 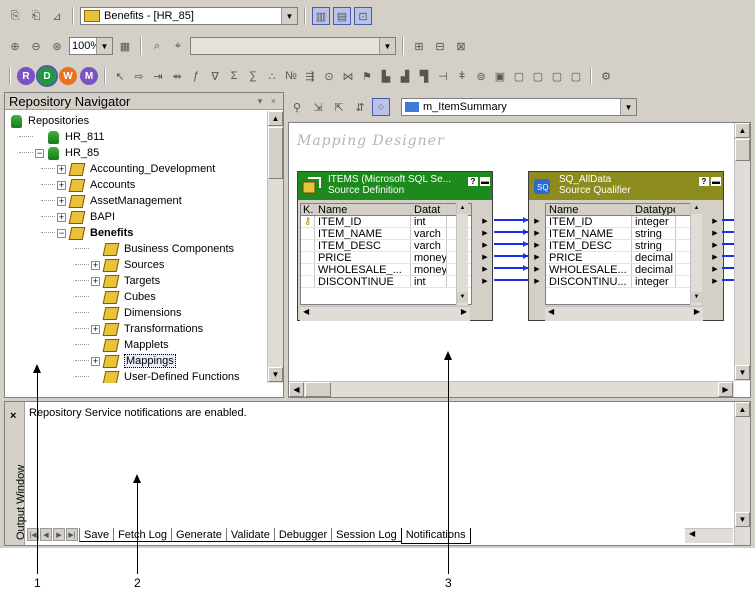 I want to click on table-row: ⚷ ITEM_ID int, so click(x=386, y=222).